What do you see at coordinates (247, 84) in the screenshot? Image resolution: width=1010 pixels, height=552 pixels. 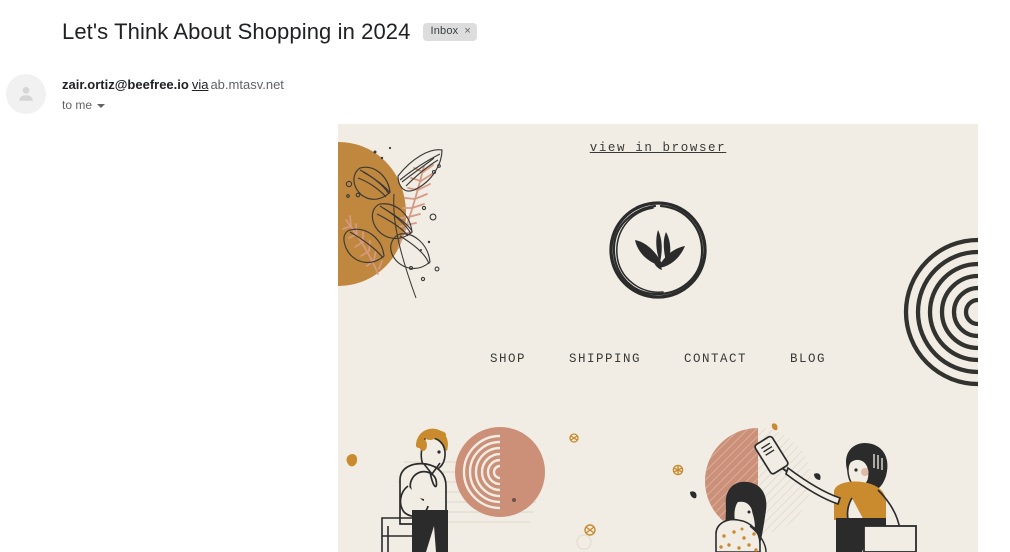 I see `sender-domain: ab.mtasv.net` at bounding box center [247, 84].